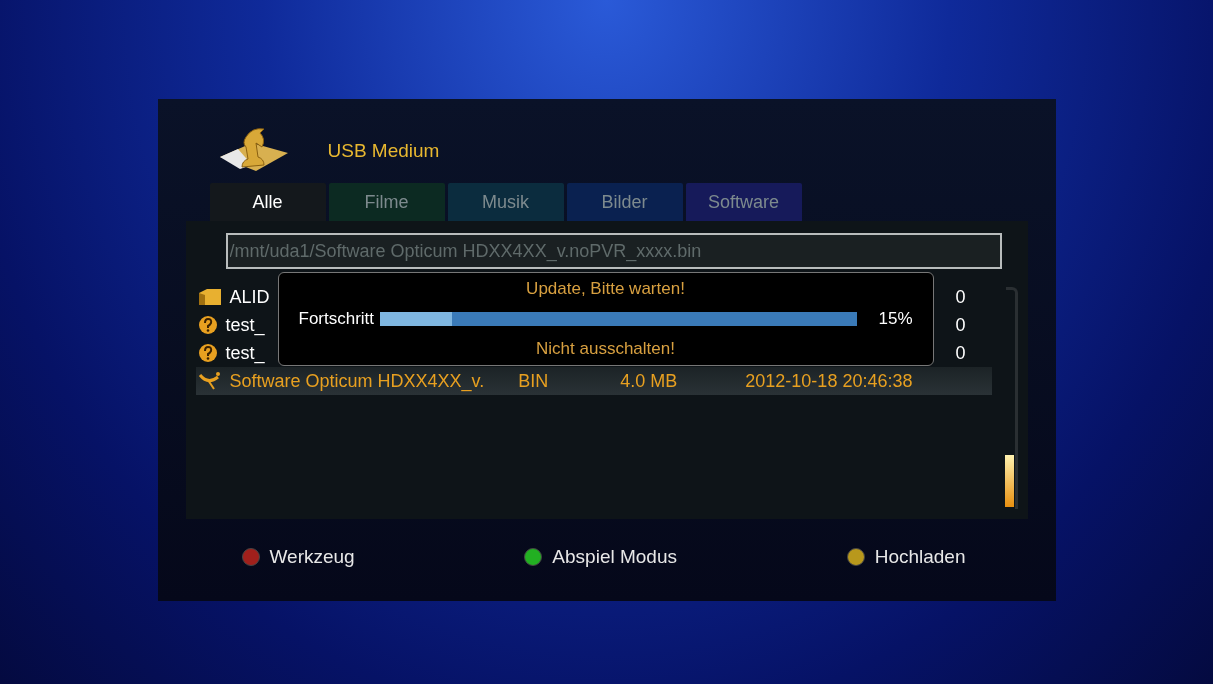 This screenshot has width=1213, height=684. Describe the element at coordinates (920, 557) in the screenshot. I see `key-label: Hochladen` at that location.